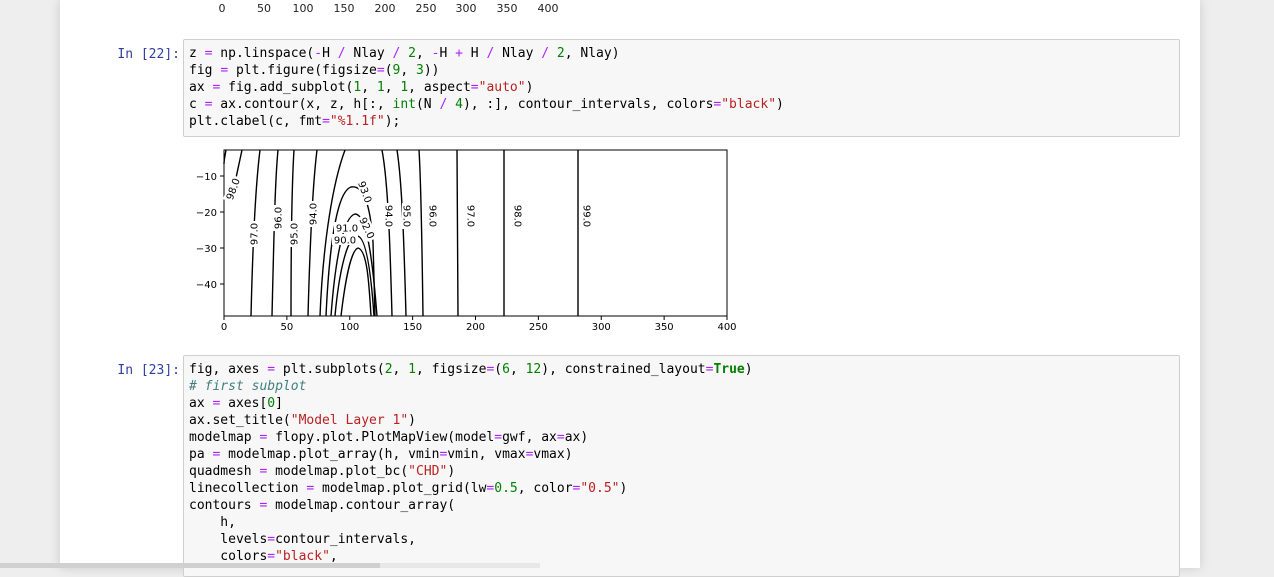 Image resolution: width=1274 pixels, height=577 pixels. Describe the element at coordinates (681, 121) in the screenshot. I see `code-line: plt.clabel(c, fmt="%1.1f");` at that location.